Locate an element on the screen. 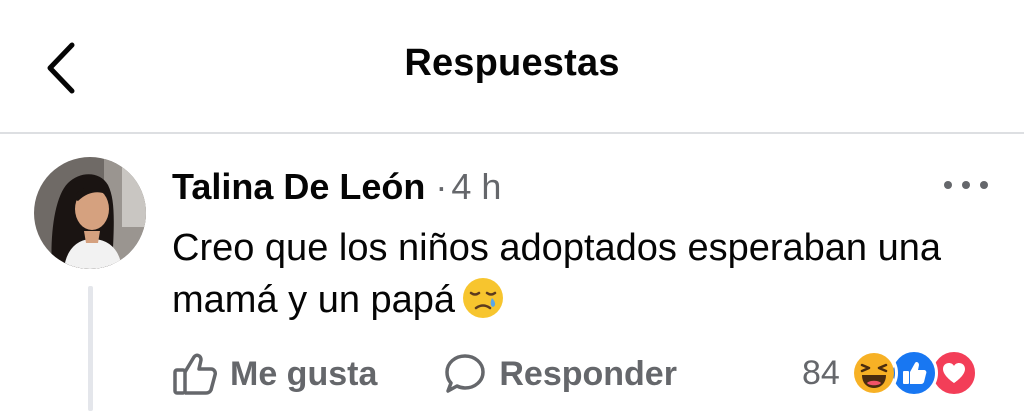 Image resolution: width=1024 pixels, height=411 pixels. reply-label: Responder is located at coordinates (588, 373).